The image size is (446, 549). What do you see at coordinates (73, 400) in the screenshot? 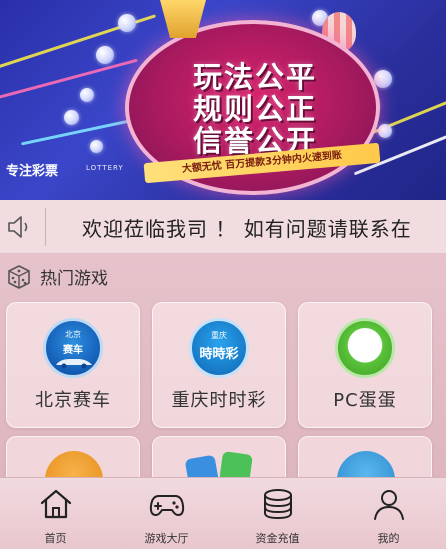
I see `game-label: 北京赛车` at bounding box center [73, 400].